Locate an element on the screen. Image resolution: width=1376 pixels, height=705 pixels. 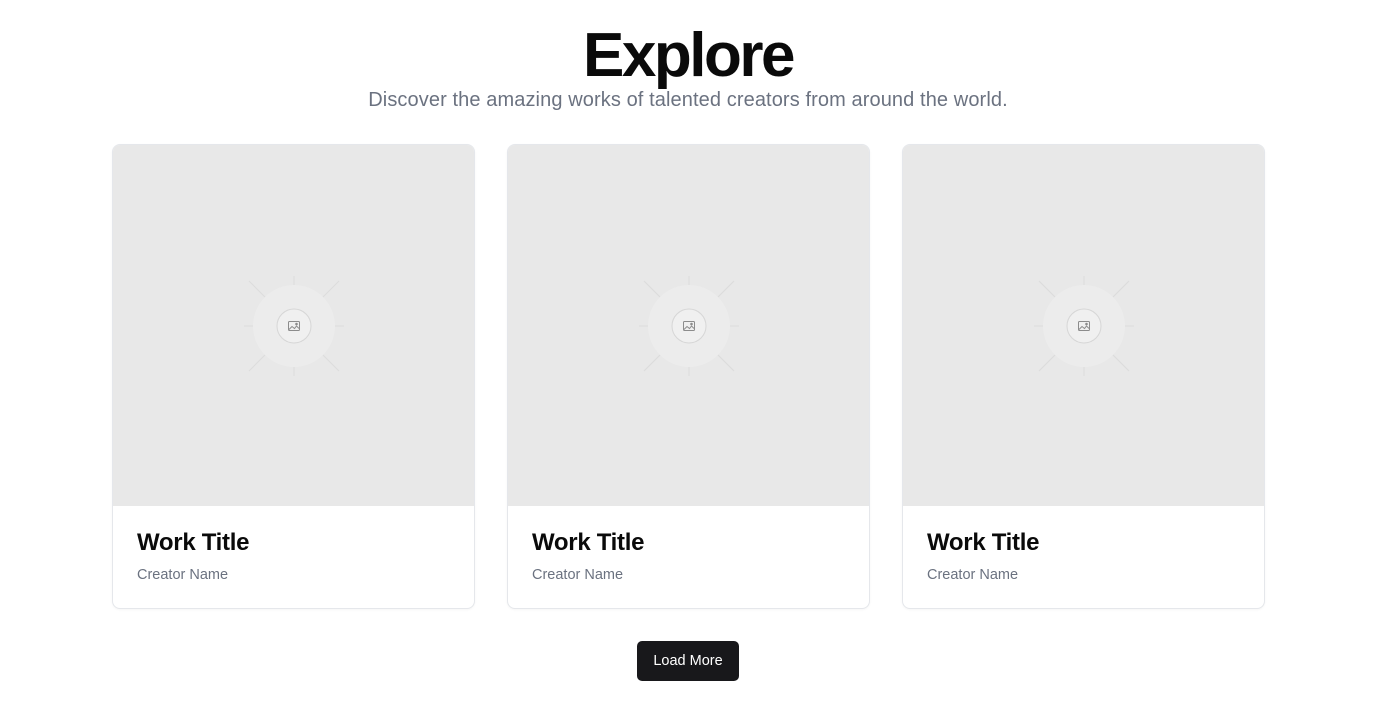
load-more-button: Load More is located at coordinates (688, 661).